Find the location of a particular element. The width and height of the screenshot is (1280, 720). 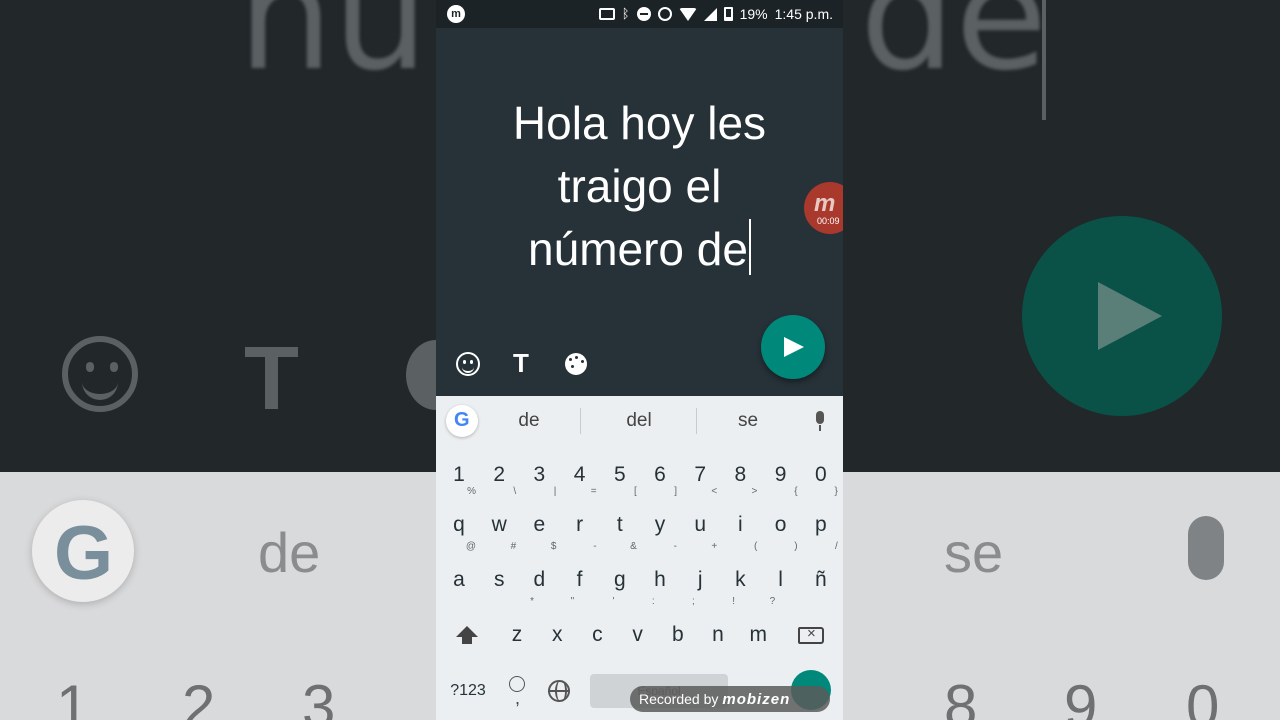

watermark-brand: mobizen is located at coordinates (756, 699).